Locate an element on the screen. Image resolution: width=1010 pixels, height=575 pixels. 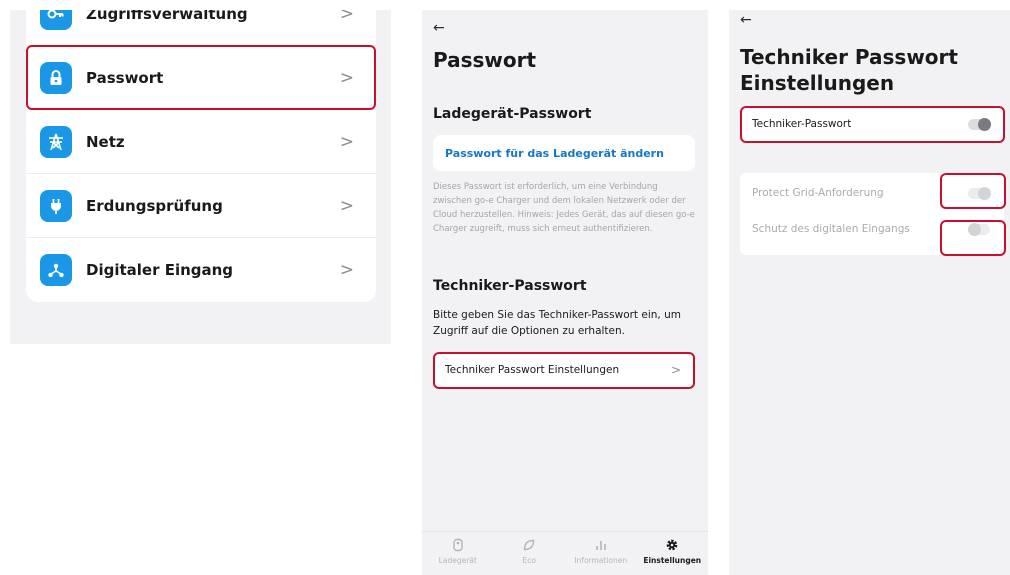
technician-password-toggle is located at coordinates (979, 124).